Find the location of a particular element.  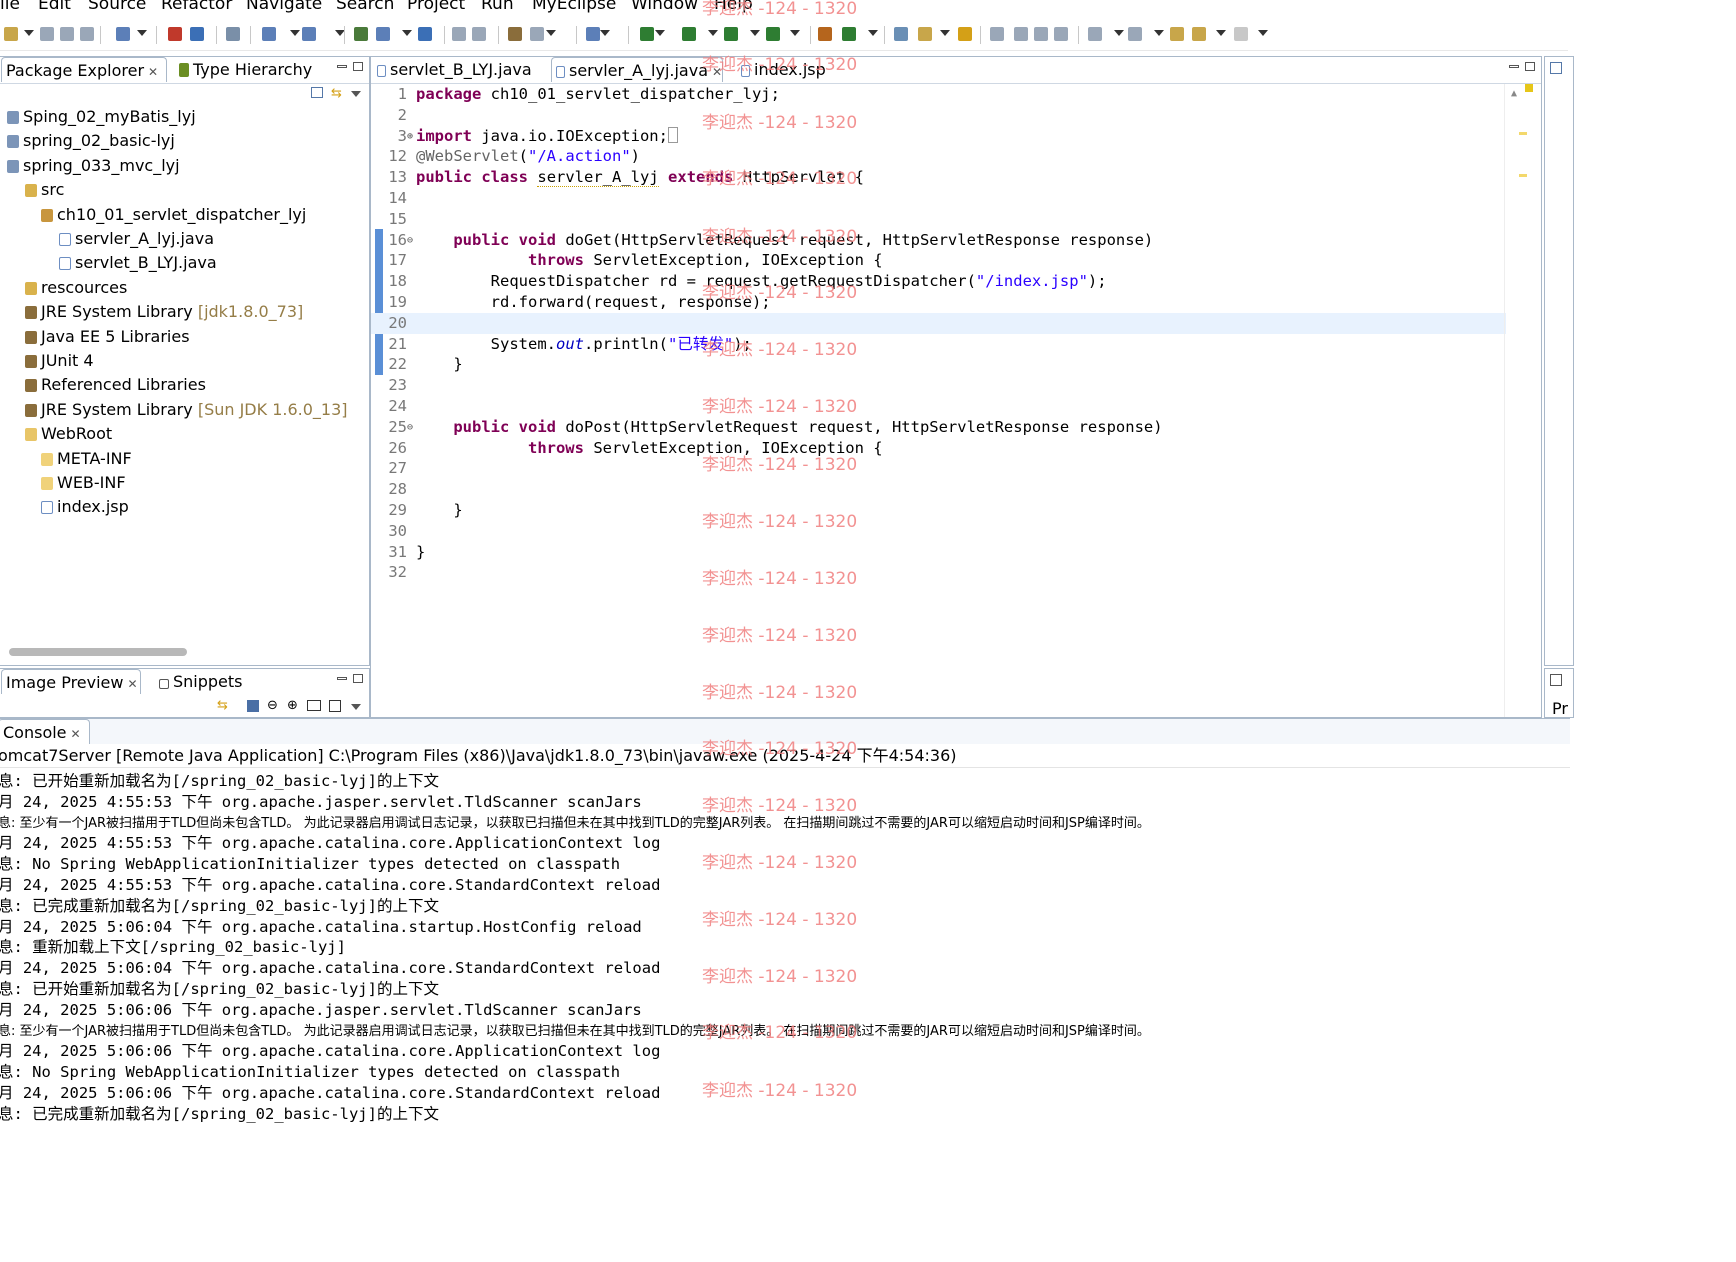

tab-console: Console ✕ is located at coordinates (45, 731).